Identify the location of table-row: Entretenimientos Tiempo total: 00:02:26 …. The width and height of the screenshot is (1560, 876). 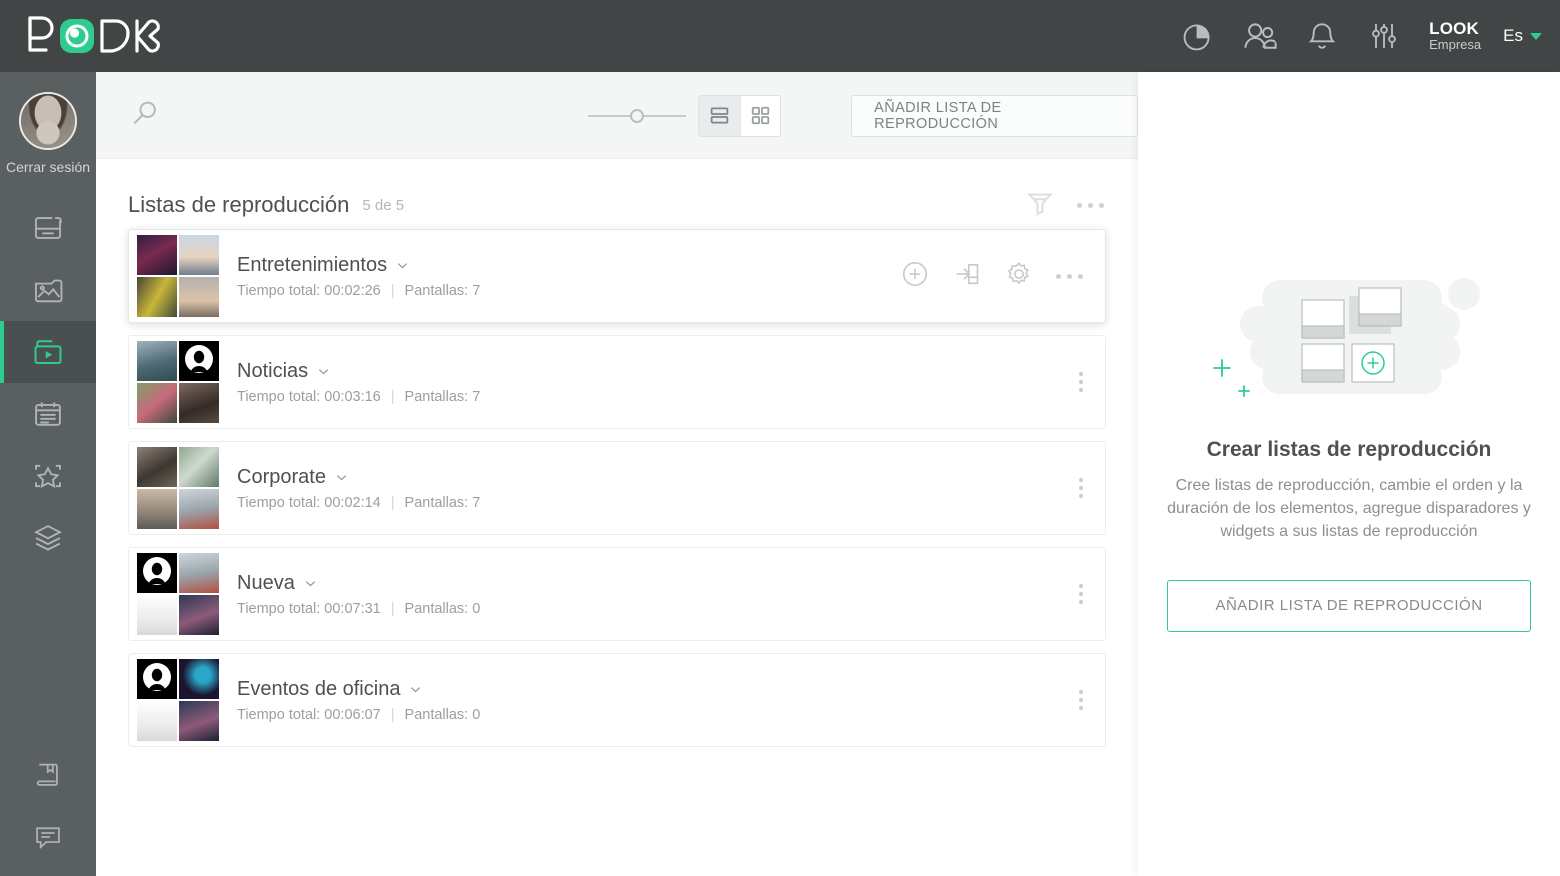
(617, 276).